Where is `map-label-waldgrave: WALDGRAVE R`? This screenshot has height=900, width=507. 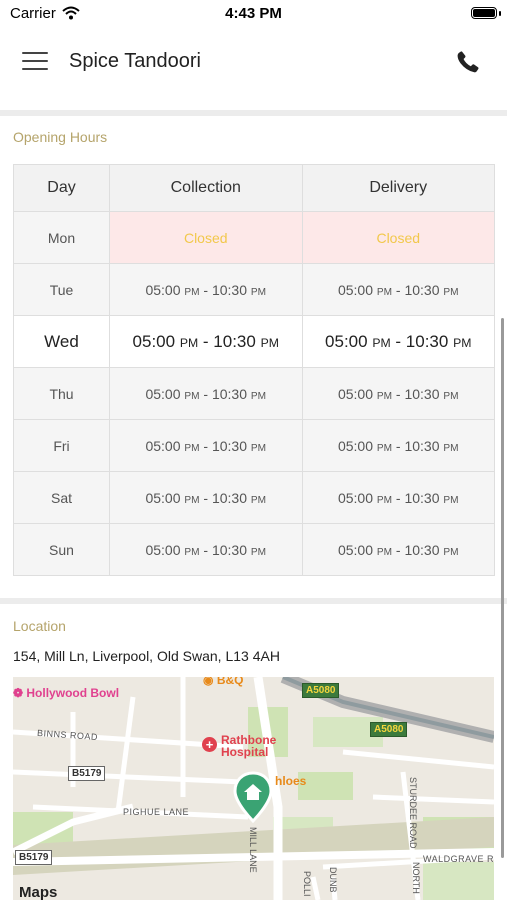 map-label-waldgrave: WALDGRAVE R is located at coordinates (458, 859).